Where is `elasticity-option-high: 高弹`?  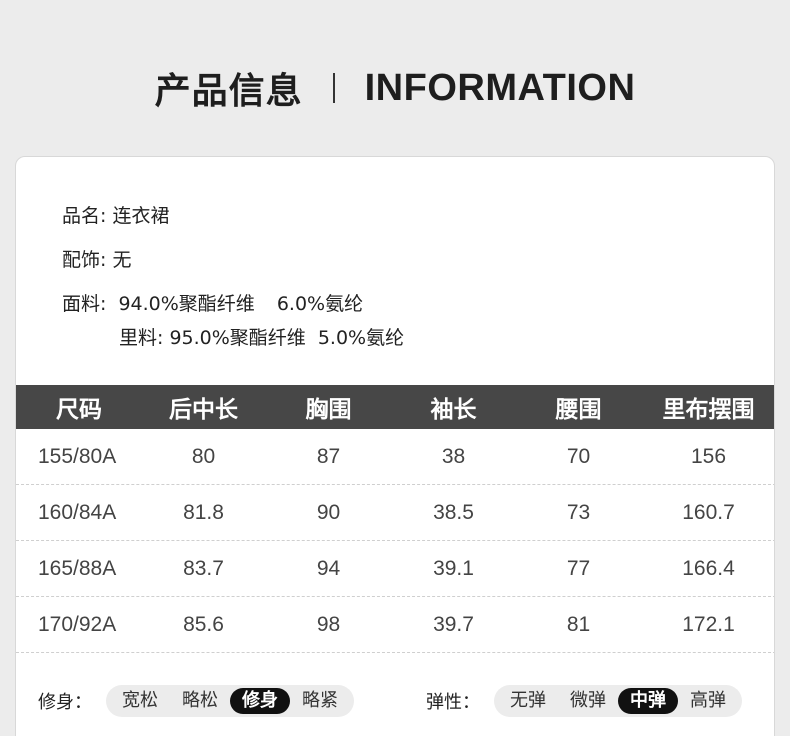 elasticity-option-high: 高弹 is located at coordinates (708, 701).